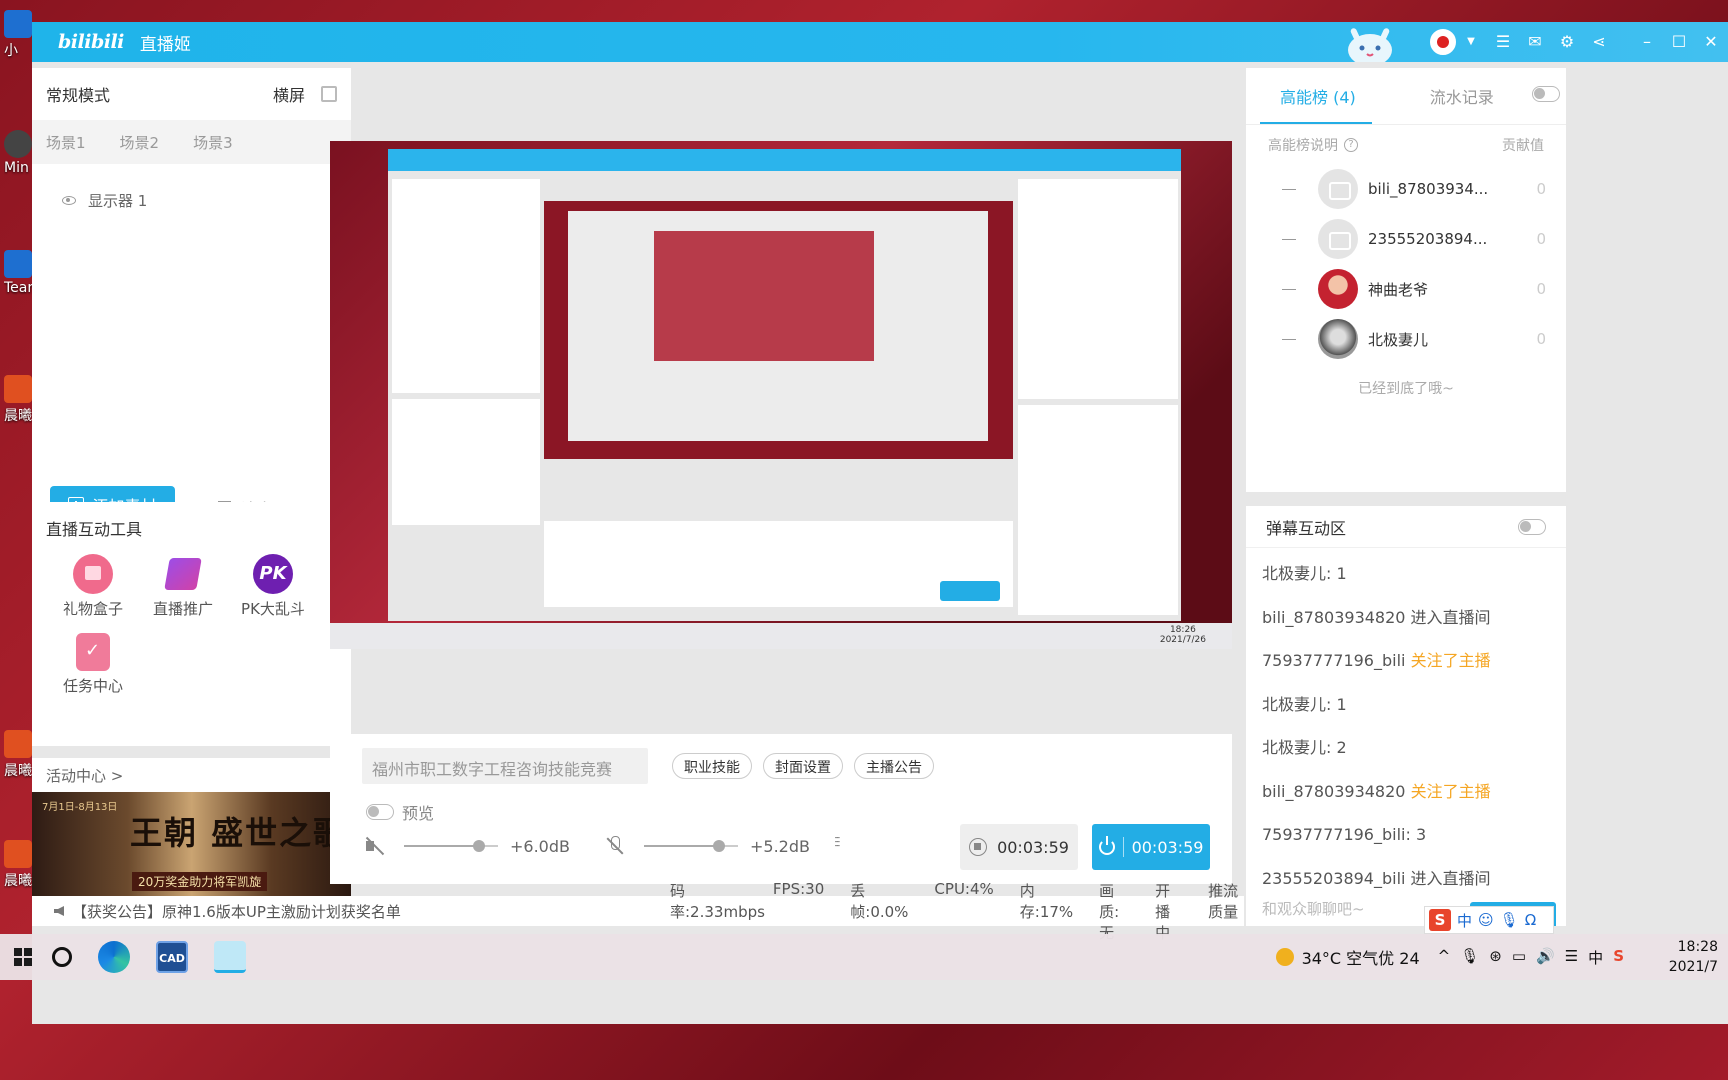 The width and height of the screenshot is (1728, 1080). I want to click on category-button: 职业技能, so click(712, 766).